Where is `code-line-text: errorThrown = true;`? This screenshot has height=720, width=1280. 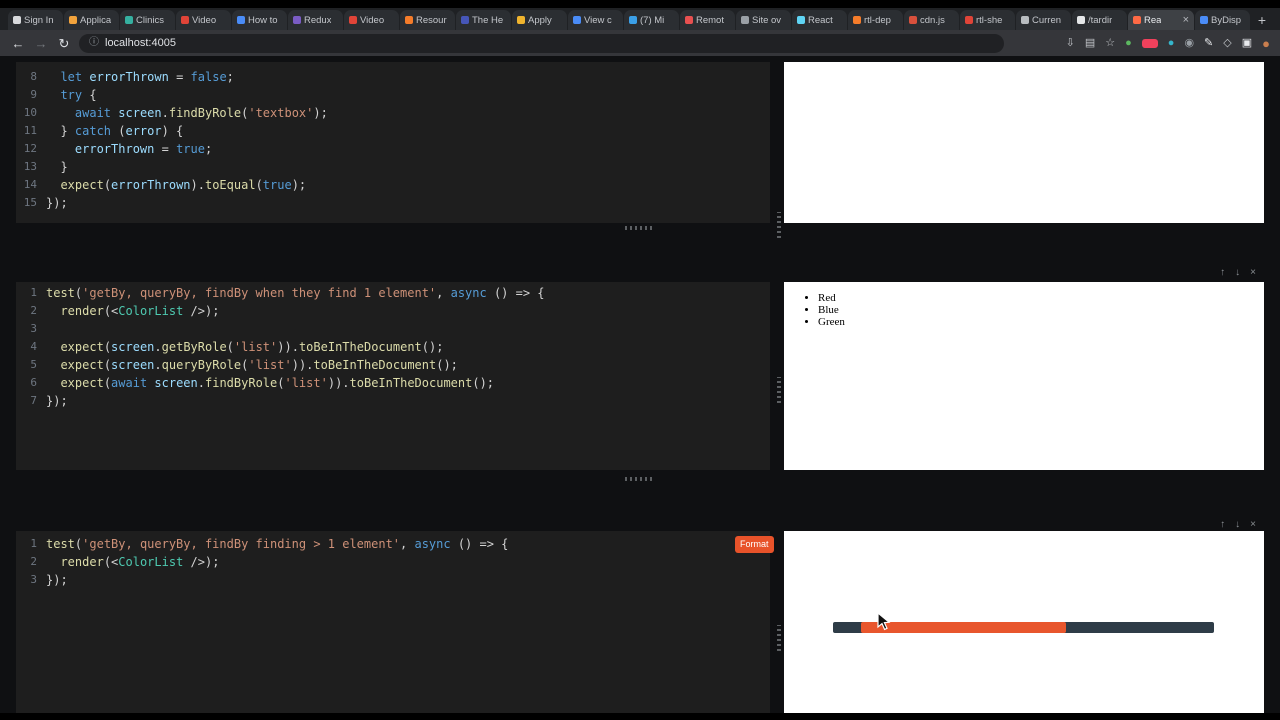
code-line-text: errorThrown = true; is located at coordinates (143, 149).